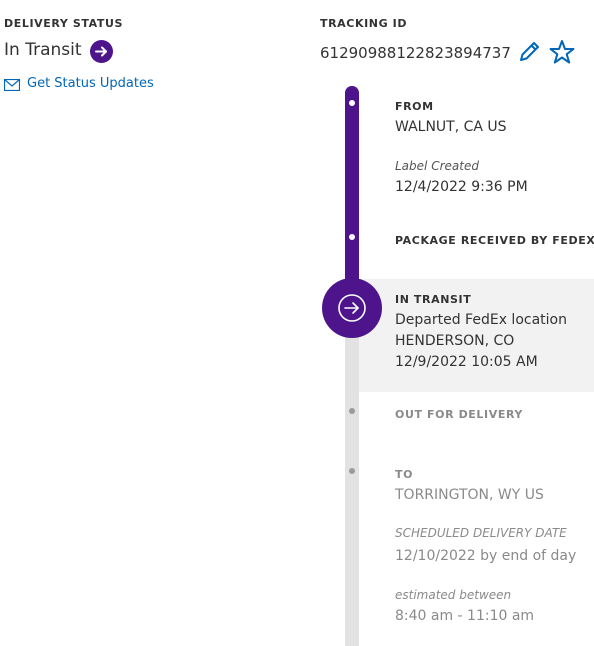  What do you see at coordinates (415, 53) in the screenshot?
I see `tracking-id-value: 612909881228238947​37` at bounding box center [415, 53].